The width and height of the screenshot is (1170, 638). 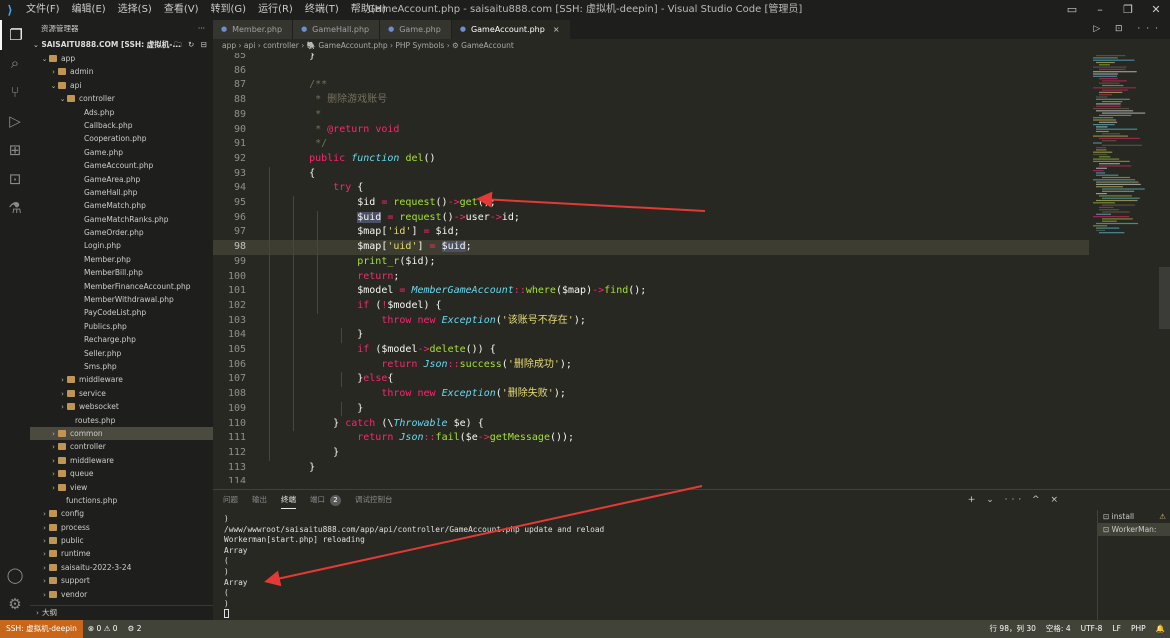 What do you see at coordinates (121, 473) in the screenshot?
I see `tree-folder: › queue` at bounding box center [121, 473].